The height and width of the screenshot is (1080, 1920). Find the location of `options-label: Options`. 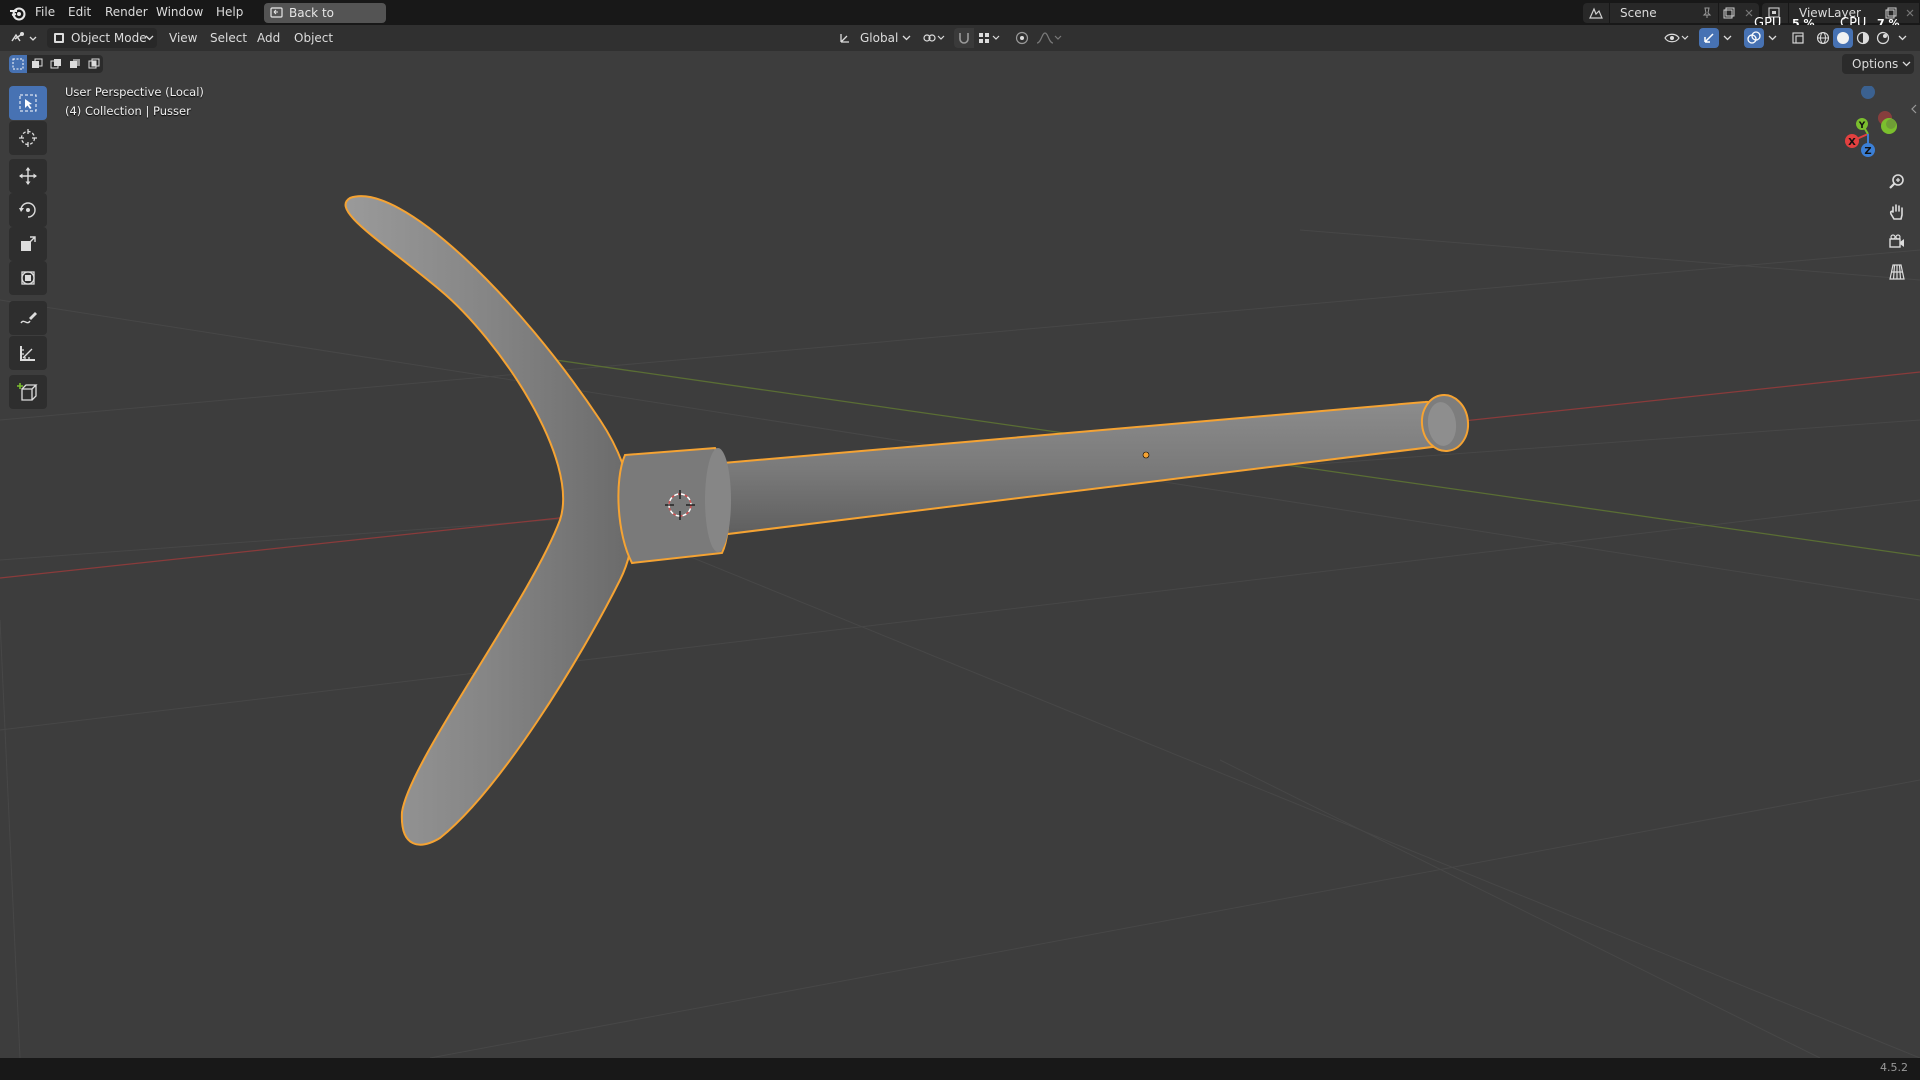

options-label: Options is located at coordinates (1875, 64).